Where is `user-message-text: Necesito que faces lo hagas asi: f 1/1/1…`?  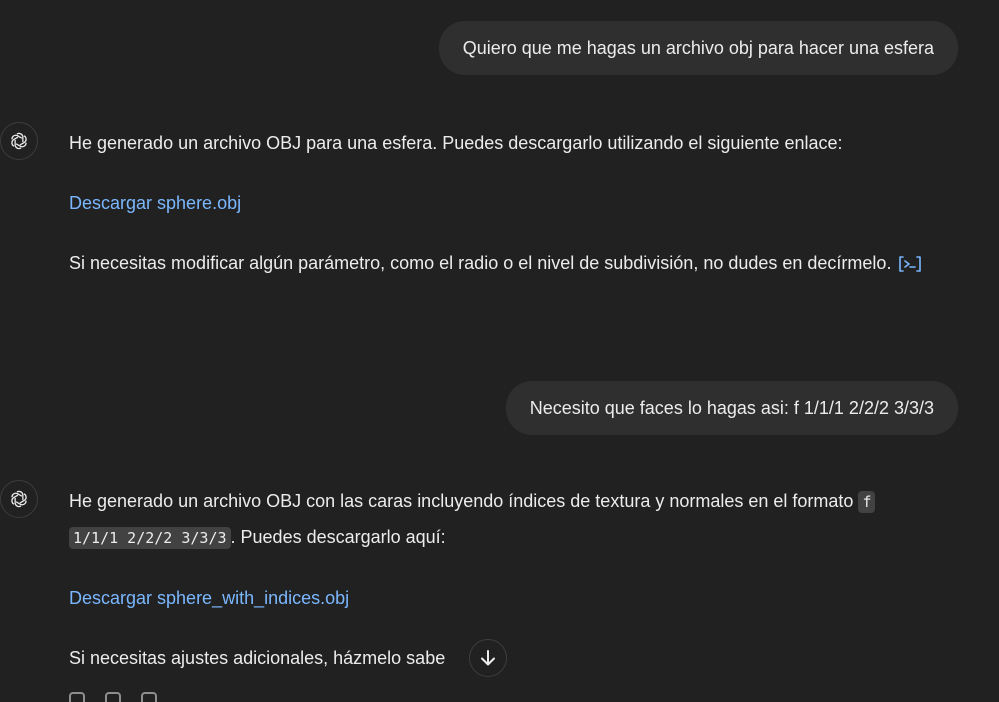
user-message-text: Necesito que faces lo hagas asi: f 1/1/1… is located at coordinates (731, 408).